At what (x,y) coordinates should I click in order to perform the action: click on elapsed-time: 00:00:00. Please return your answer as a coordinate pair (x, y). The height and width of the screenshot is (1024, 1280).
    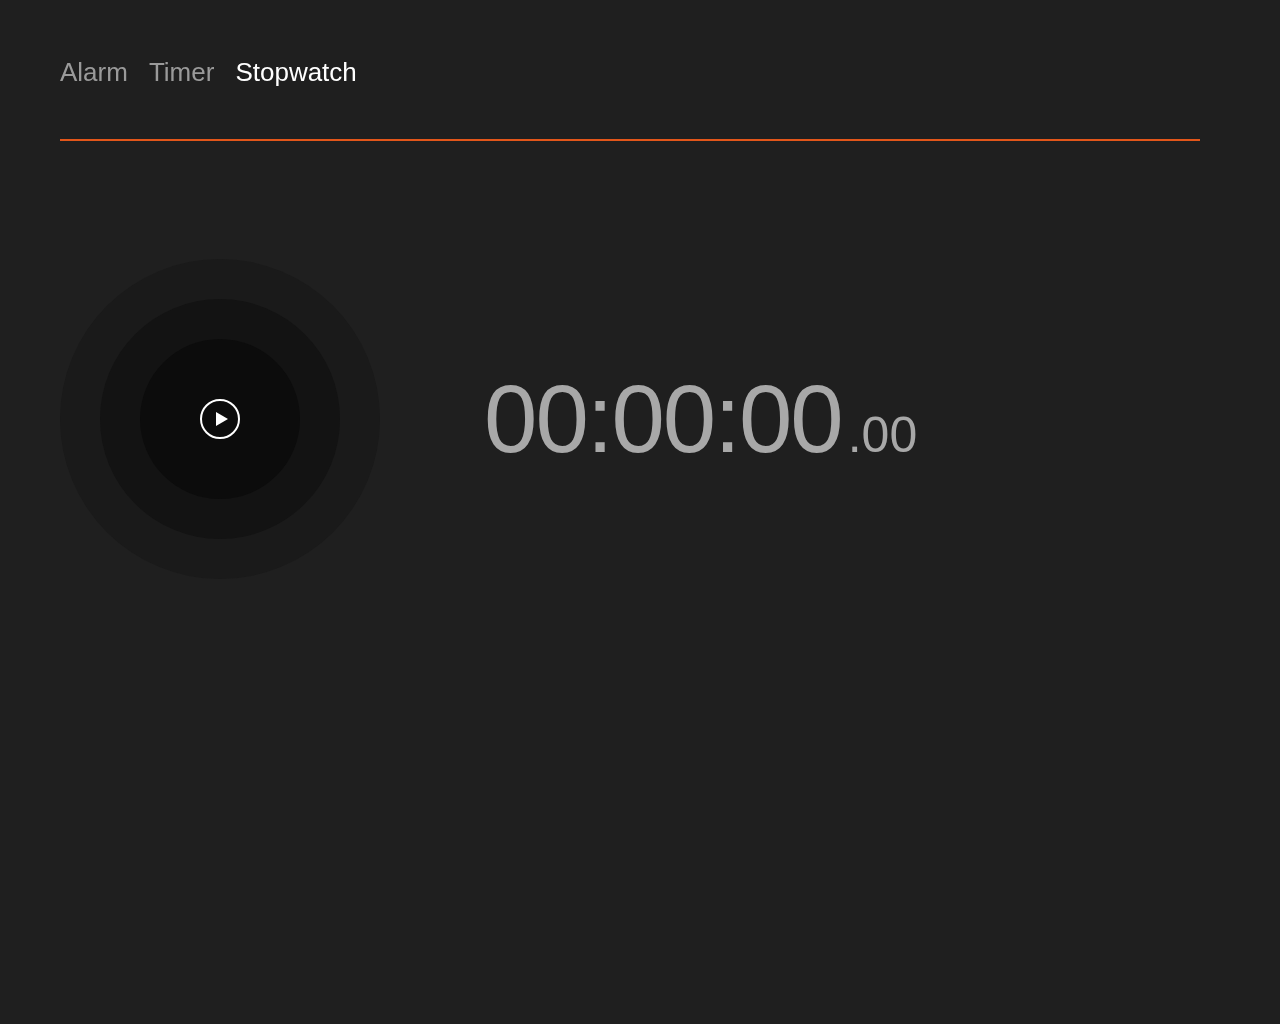
    Looking at the image, I should click on (663, 419).